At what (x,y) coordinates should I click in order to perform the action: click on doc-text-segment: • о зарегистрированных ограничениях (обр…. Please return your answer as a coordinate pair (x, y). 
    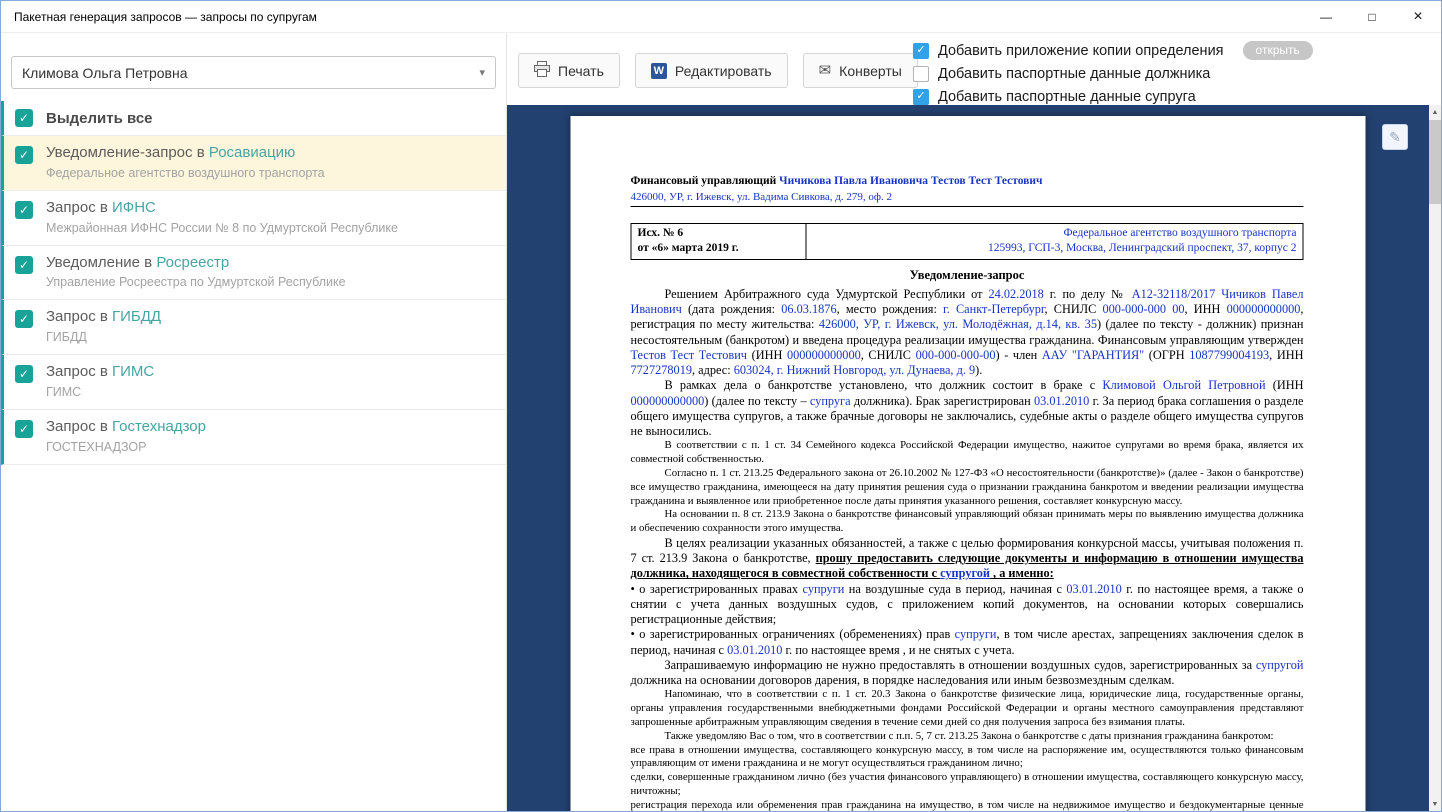
    Looking at the image, I should click on (792, 634).